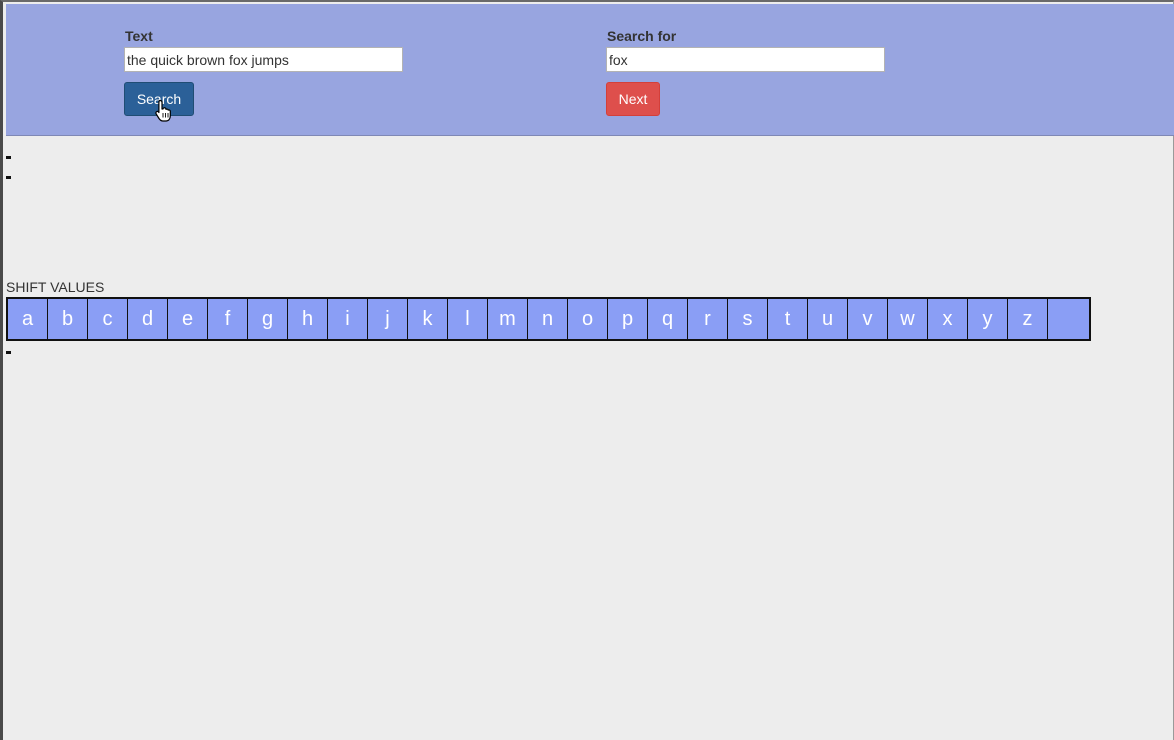  I want to click on shift-cell: f, so click(228, 319).